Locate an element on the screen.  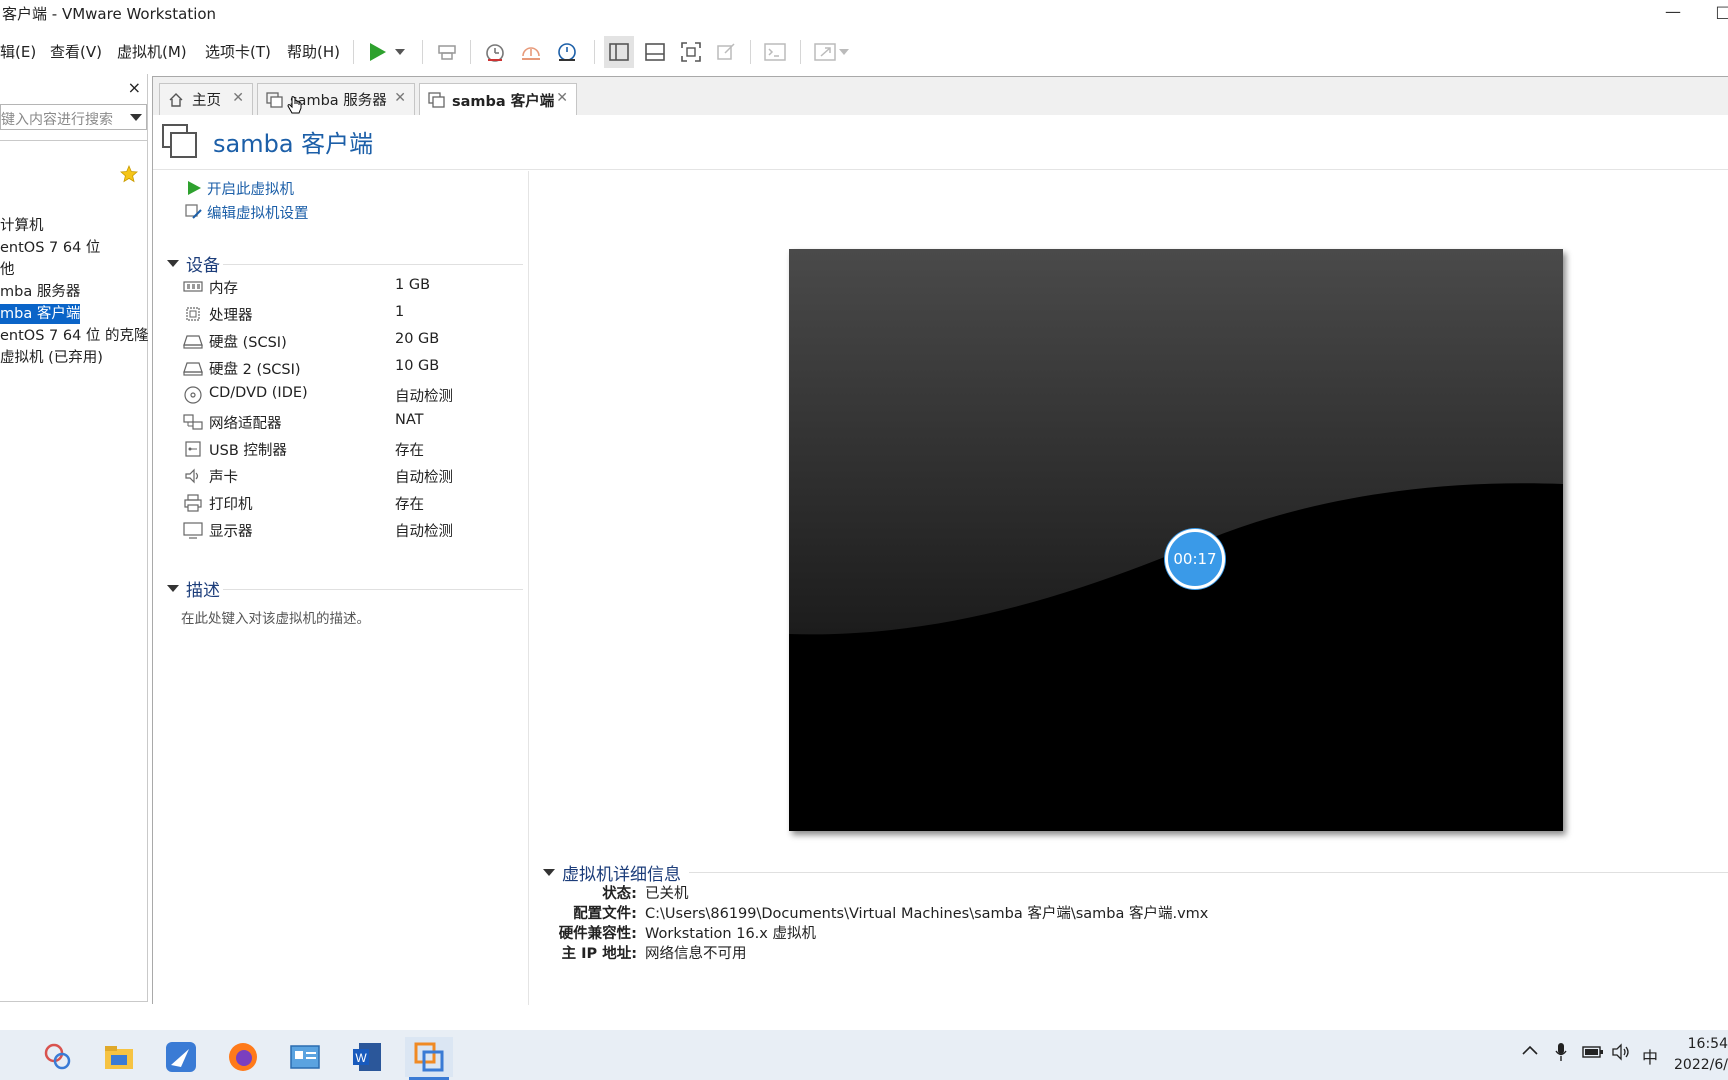
device-row-printer: 打印机 存在 is located at coordinates (353, 503).